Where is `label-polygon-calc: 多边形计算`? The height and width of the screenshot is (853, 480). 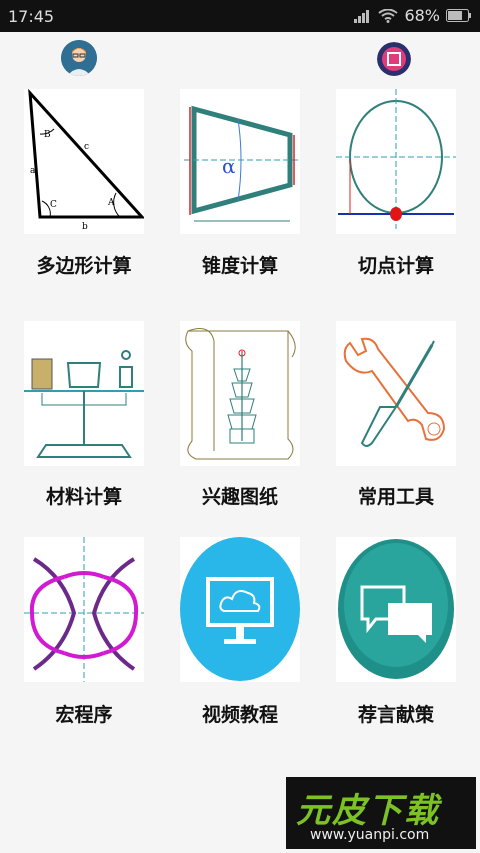
label-polygon-calc: 多边形计算 is located at coordinates (84, 266).